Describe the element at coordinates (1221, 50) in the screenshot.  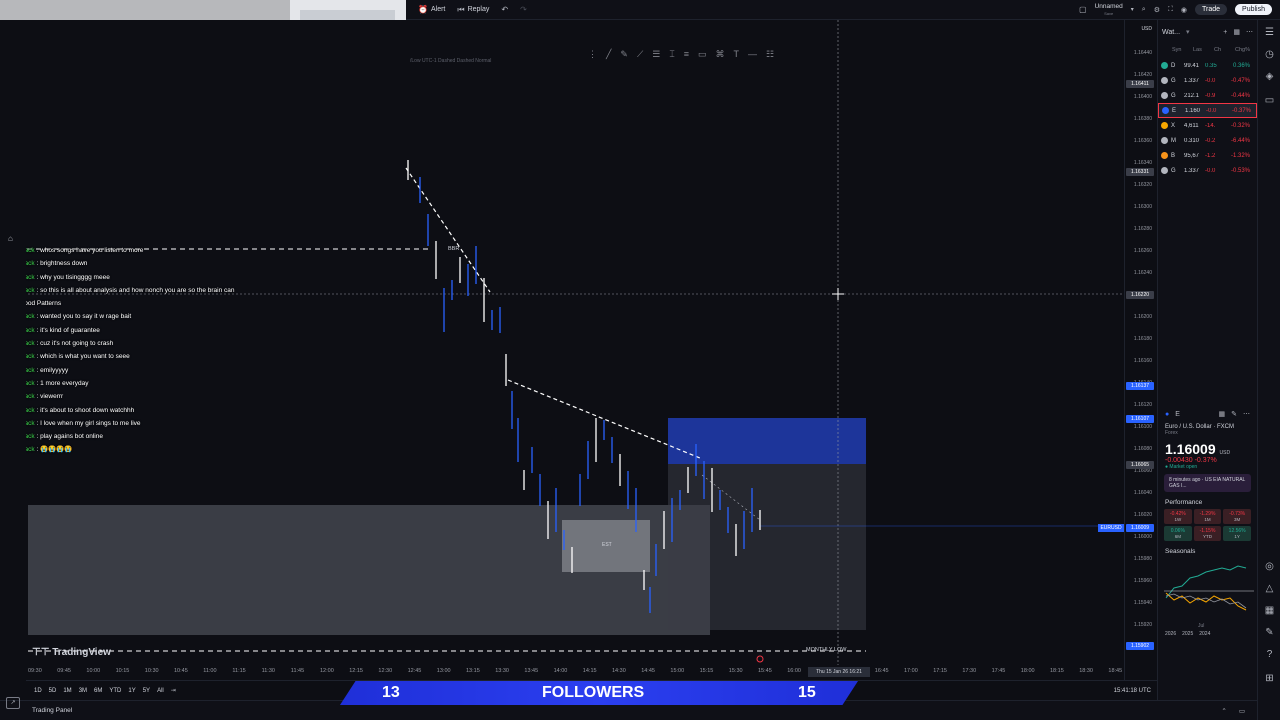
I see `col-change: Ch` at that location.